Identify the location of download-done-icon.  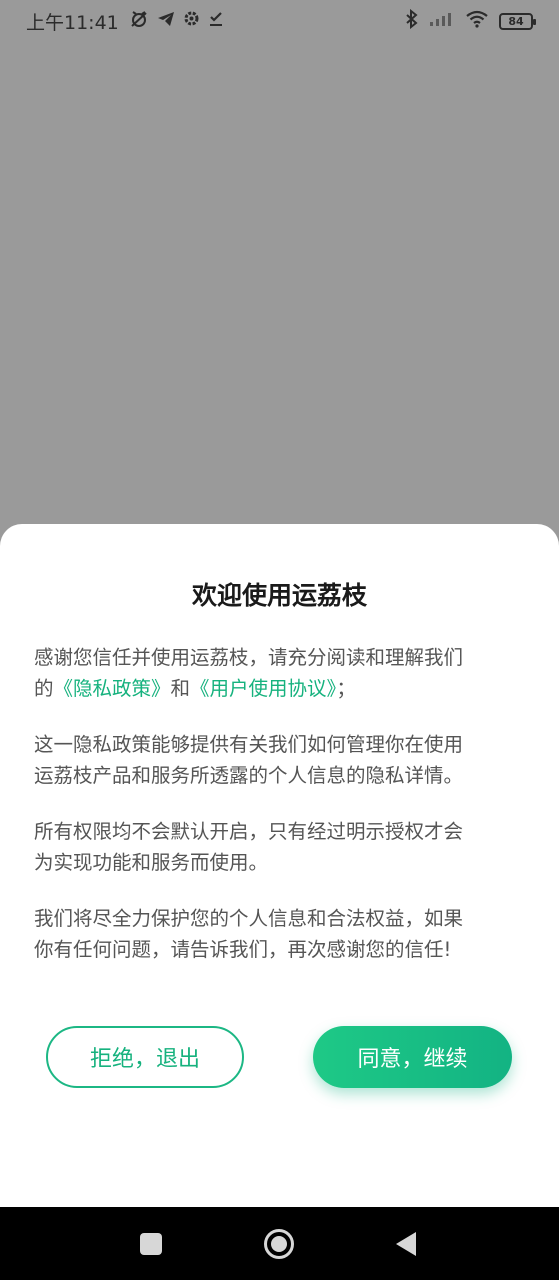
(216, 21).